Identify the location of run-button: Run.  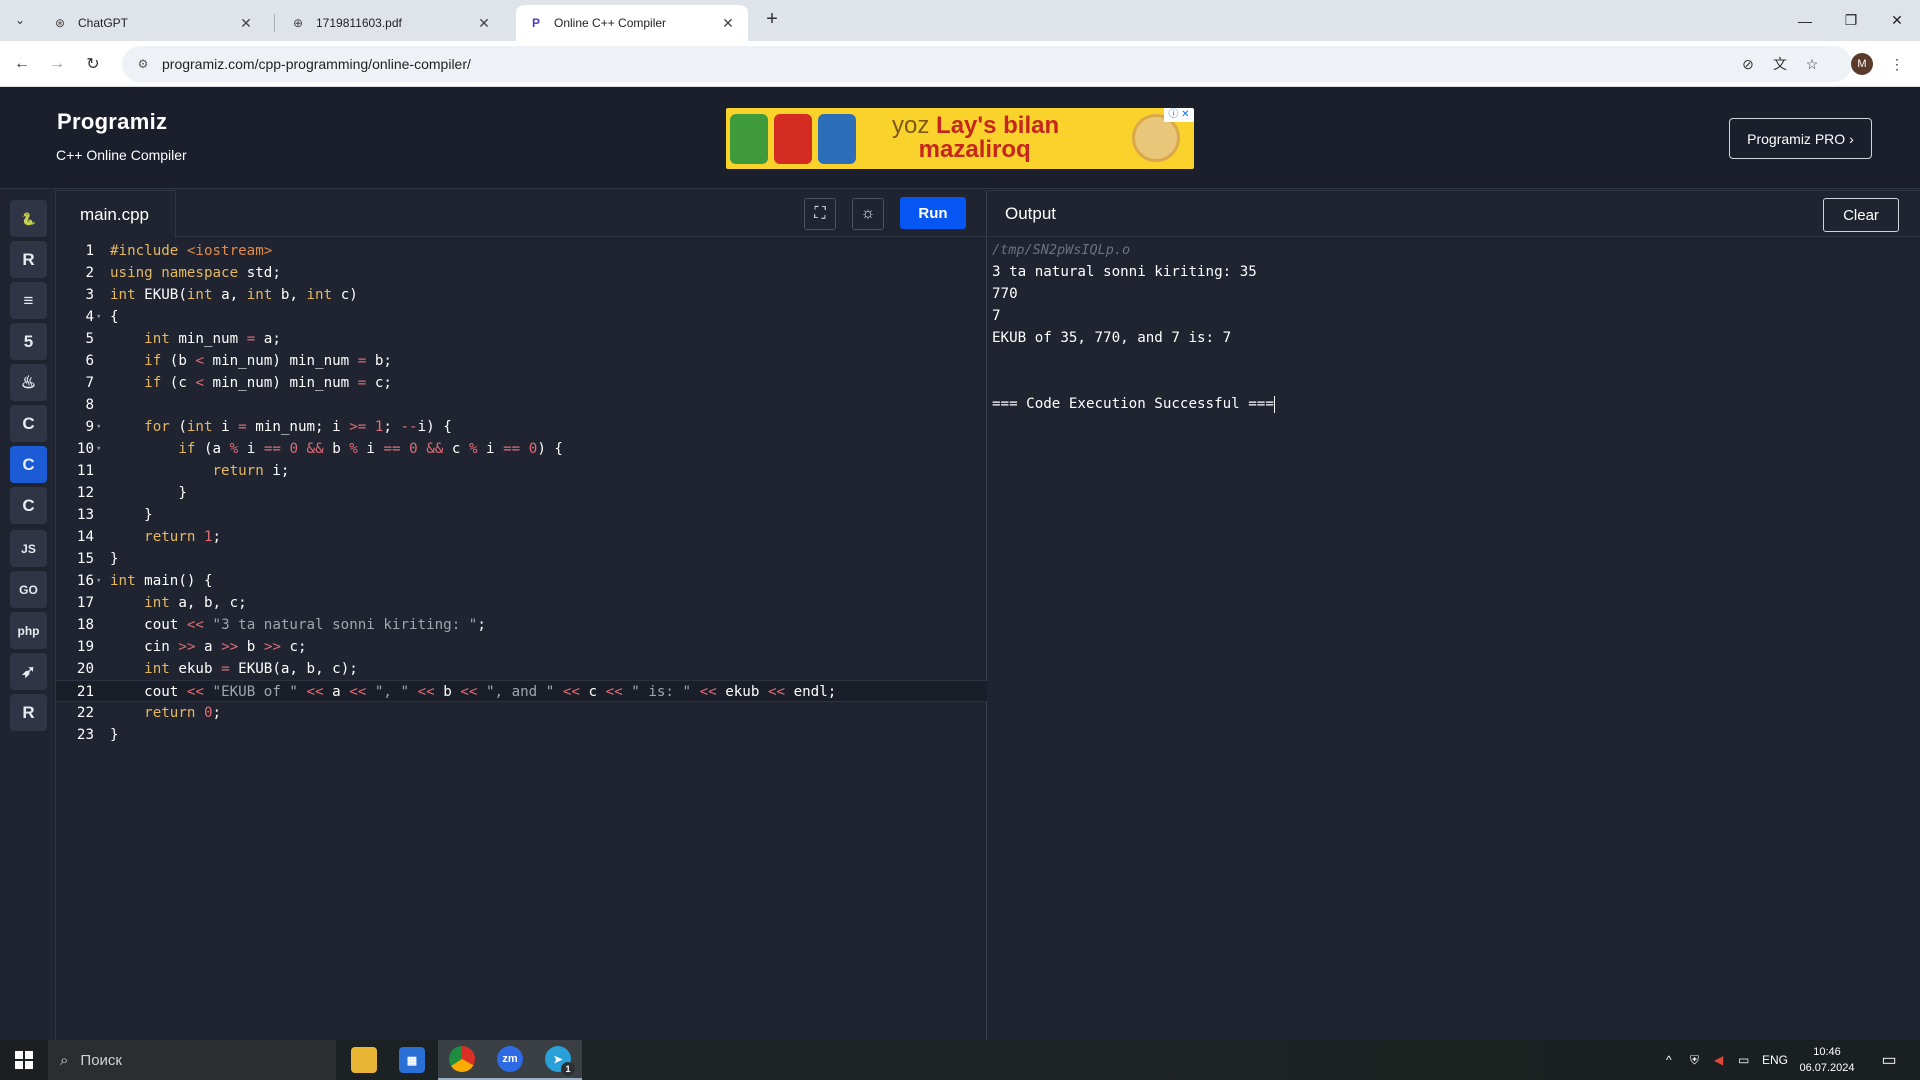
(933, 213).